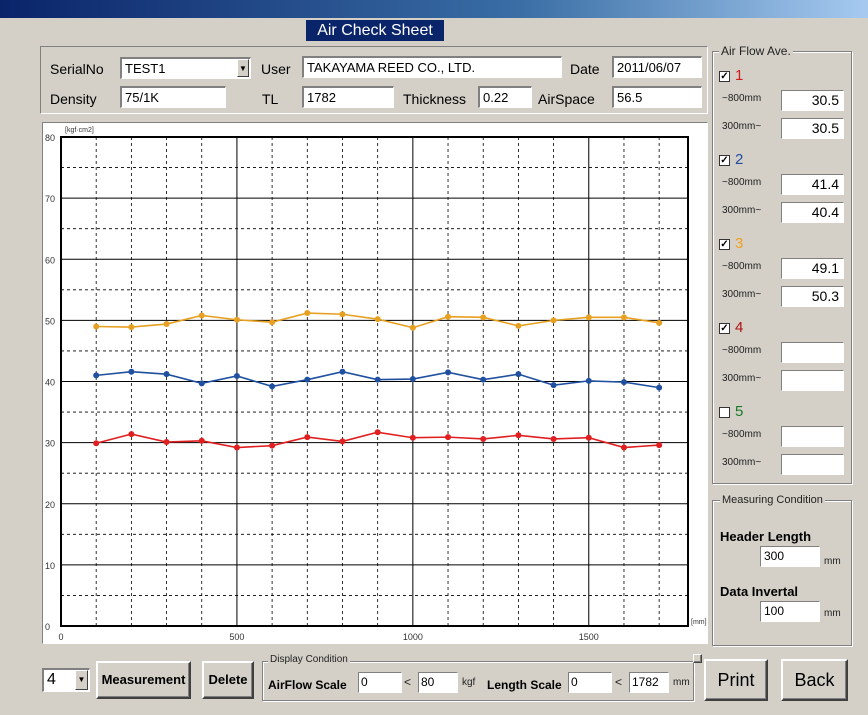 The image size is (868, 715). Describe the element at coordinates (50, 505) in the screenshot. I see `y-tick-label: 20` at that location.